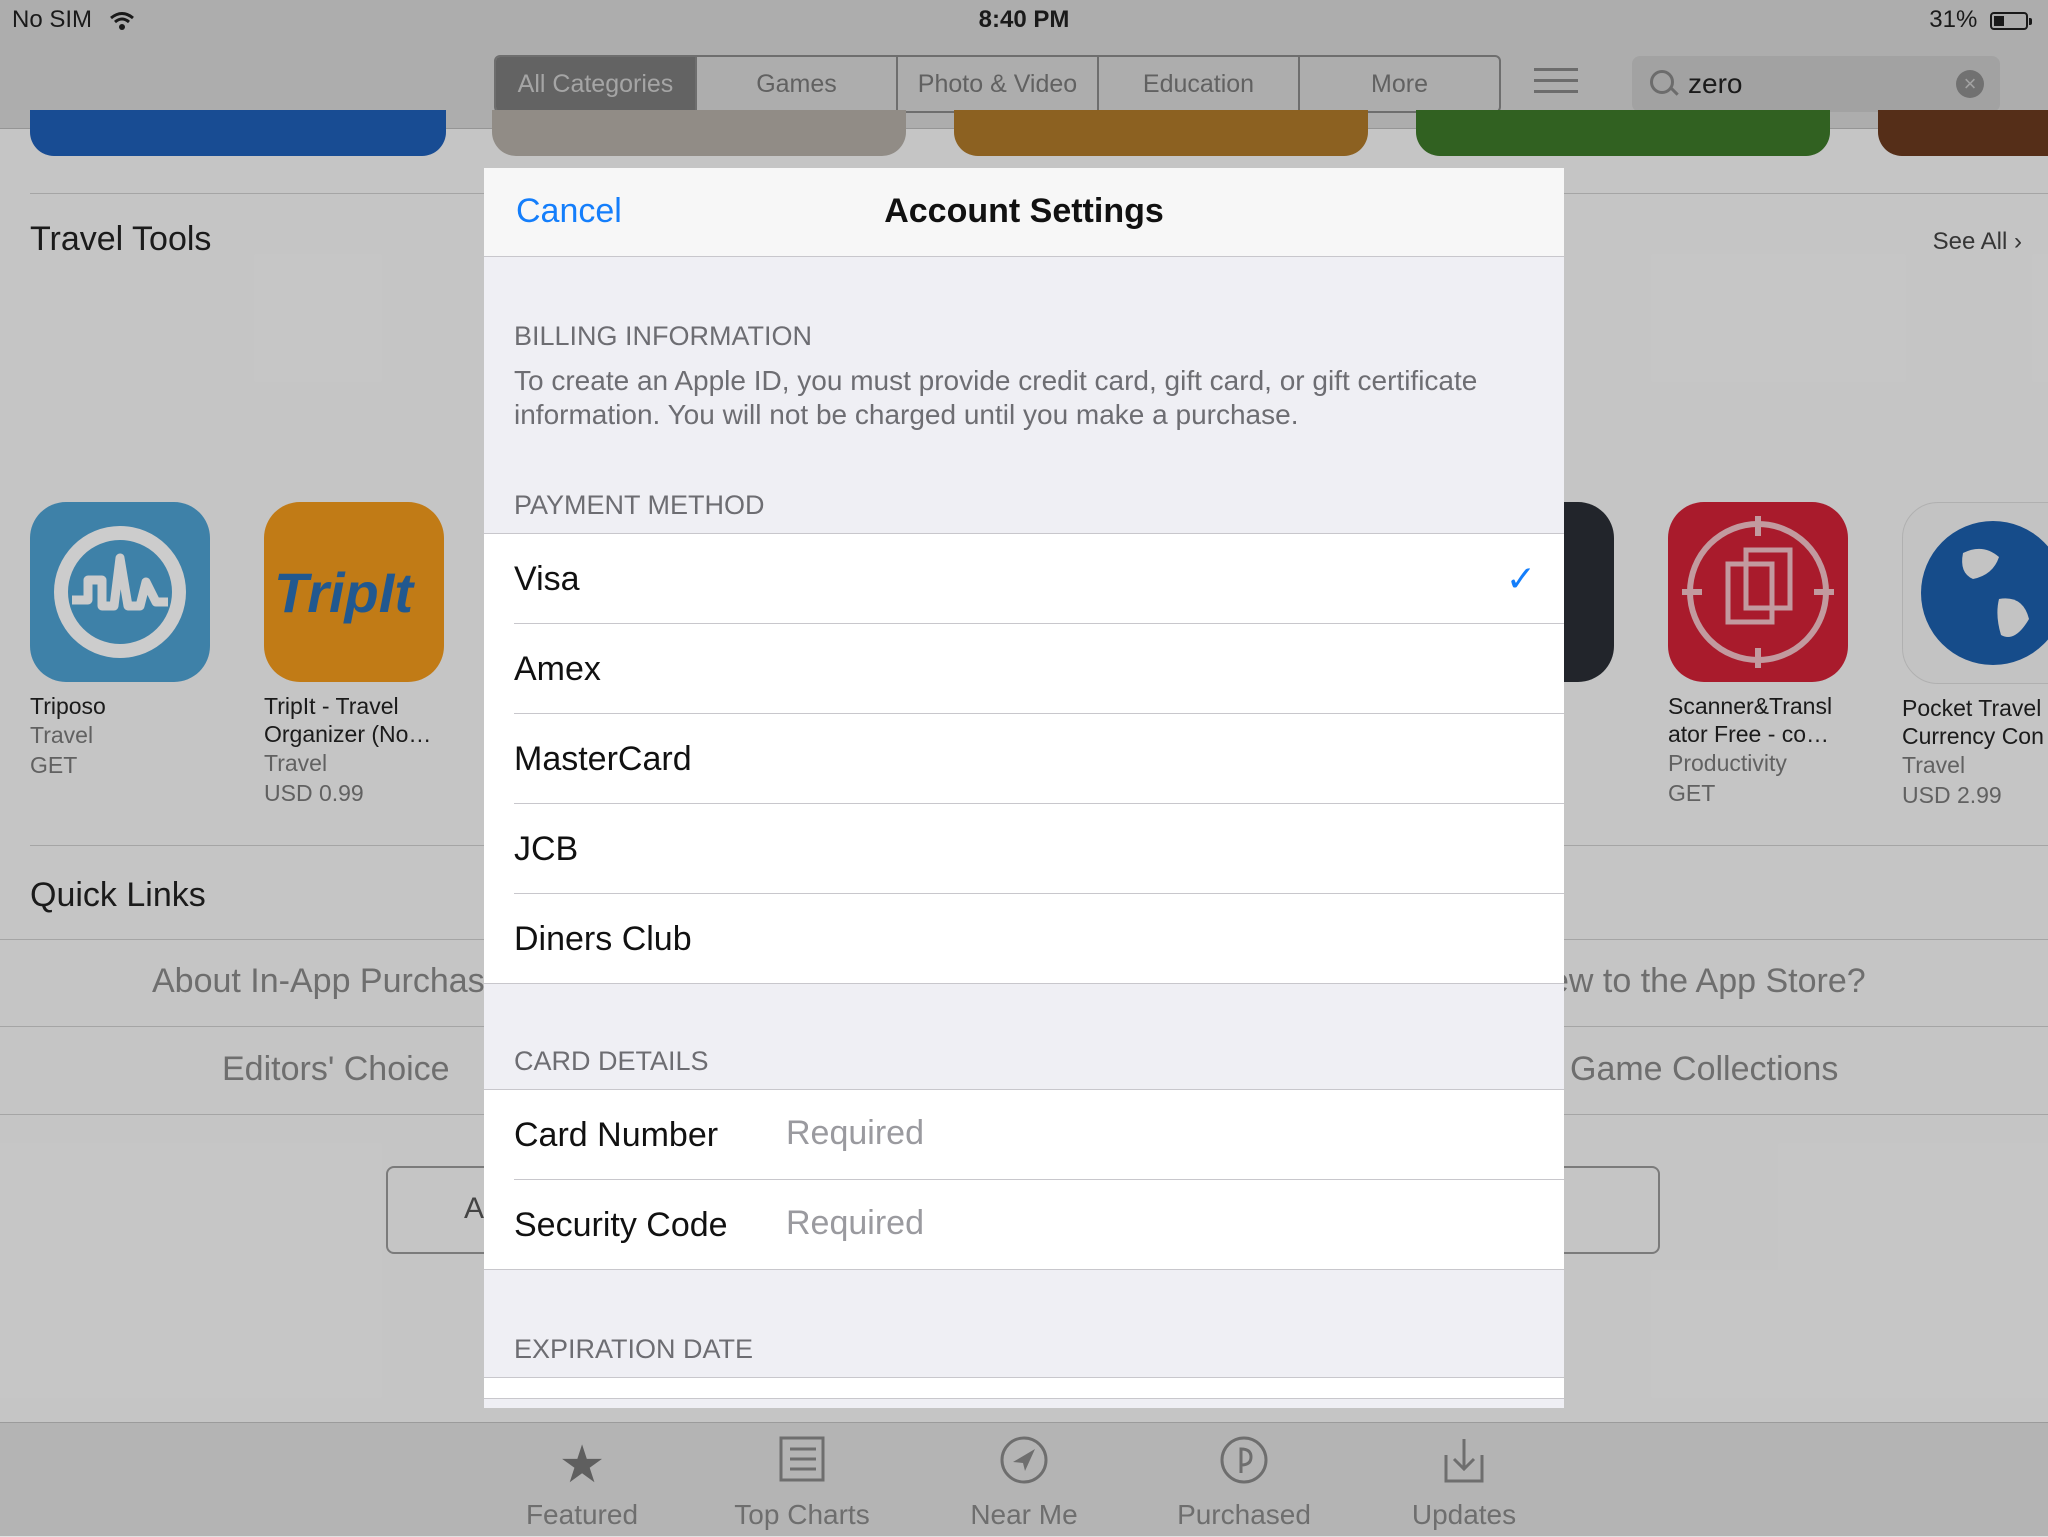 The height and width of the screenshot is (1537, 2048). Describe the element at coordinates (621, 1225) in the screenshot. I see `security-code-label: Security Code` at that location.